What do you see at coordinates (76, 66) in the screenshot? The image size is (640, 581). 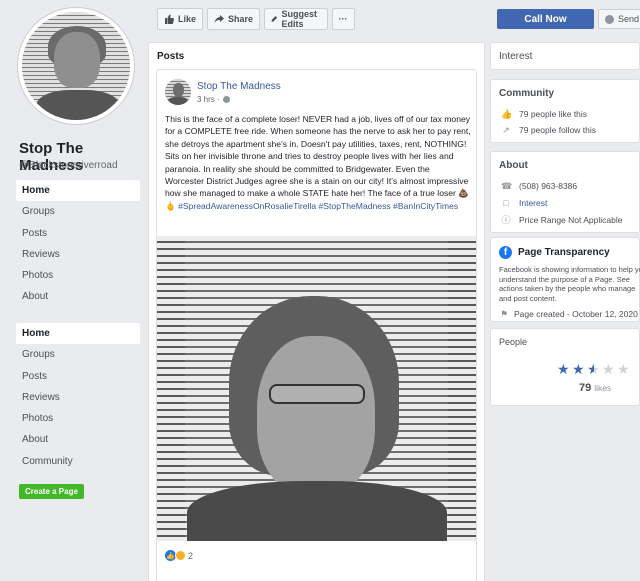 I see `profile-picture` at bounding box center [76, 66].